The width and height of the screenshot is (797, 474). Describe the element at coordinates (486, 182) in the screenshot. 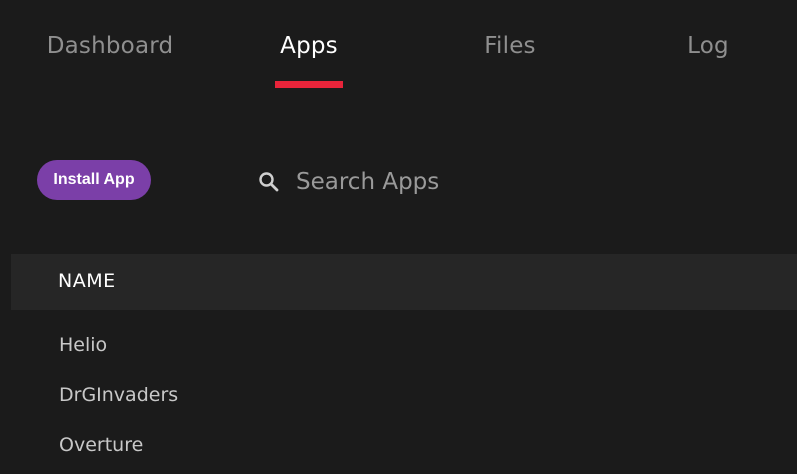

I see `search-input` at that location.